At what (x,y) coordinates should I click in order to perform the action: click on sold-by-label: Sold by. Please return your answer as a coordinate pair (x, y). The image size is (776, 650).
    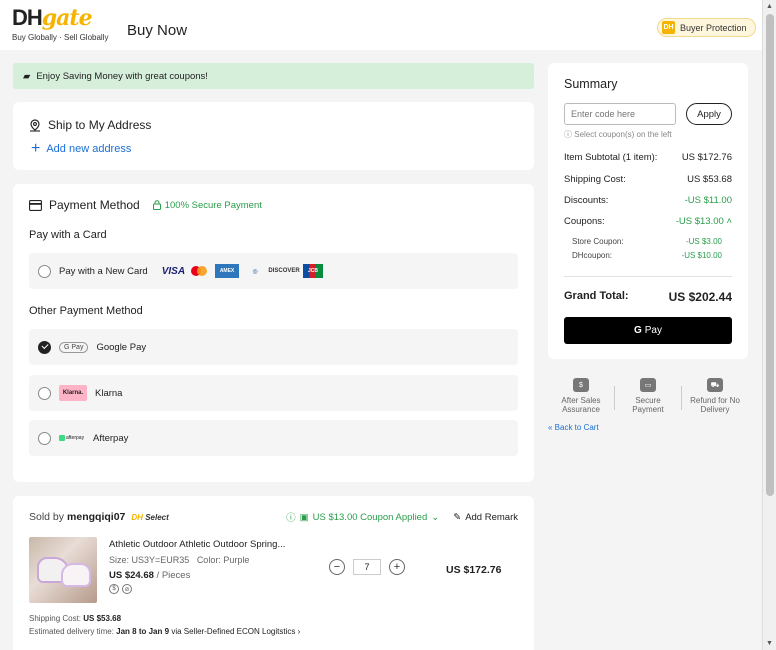
    Looking at the image, I should click on (47, 517).